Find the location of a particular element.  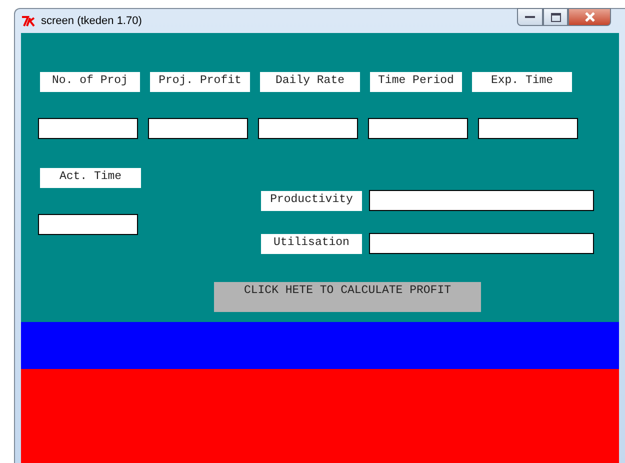

maximize-icon is located at coordinates (555, 17).